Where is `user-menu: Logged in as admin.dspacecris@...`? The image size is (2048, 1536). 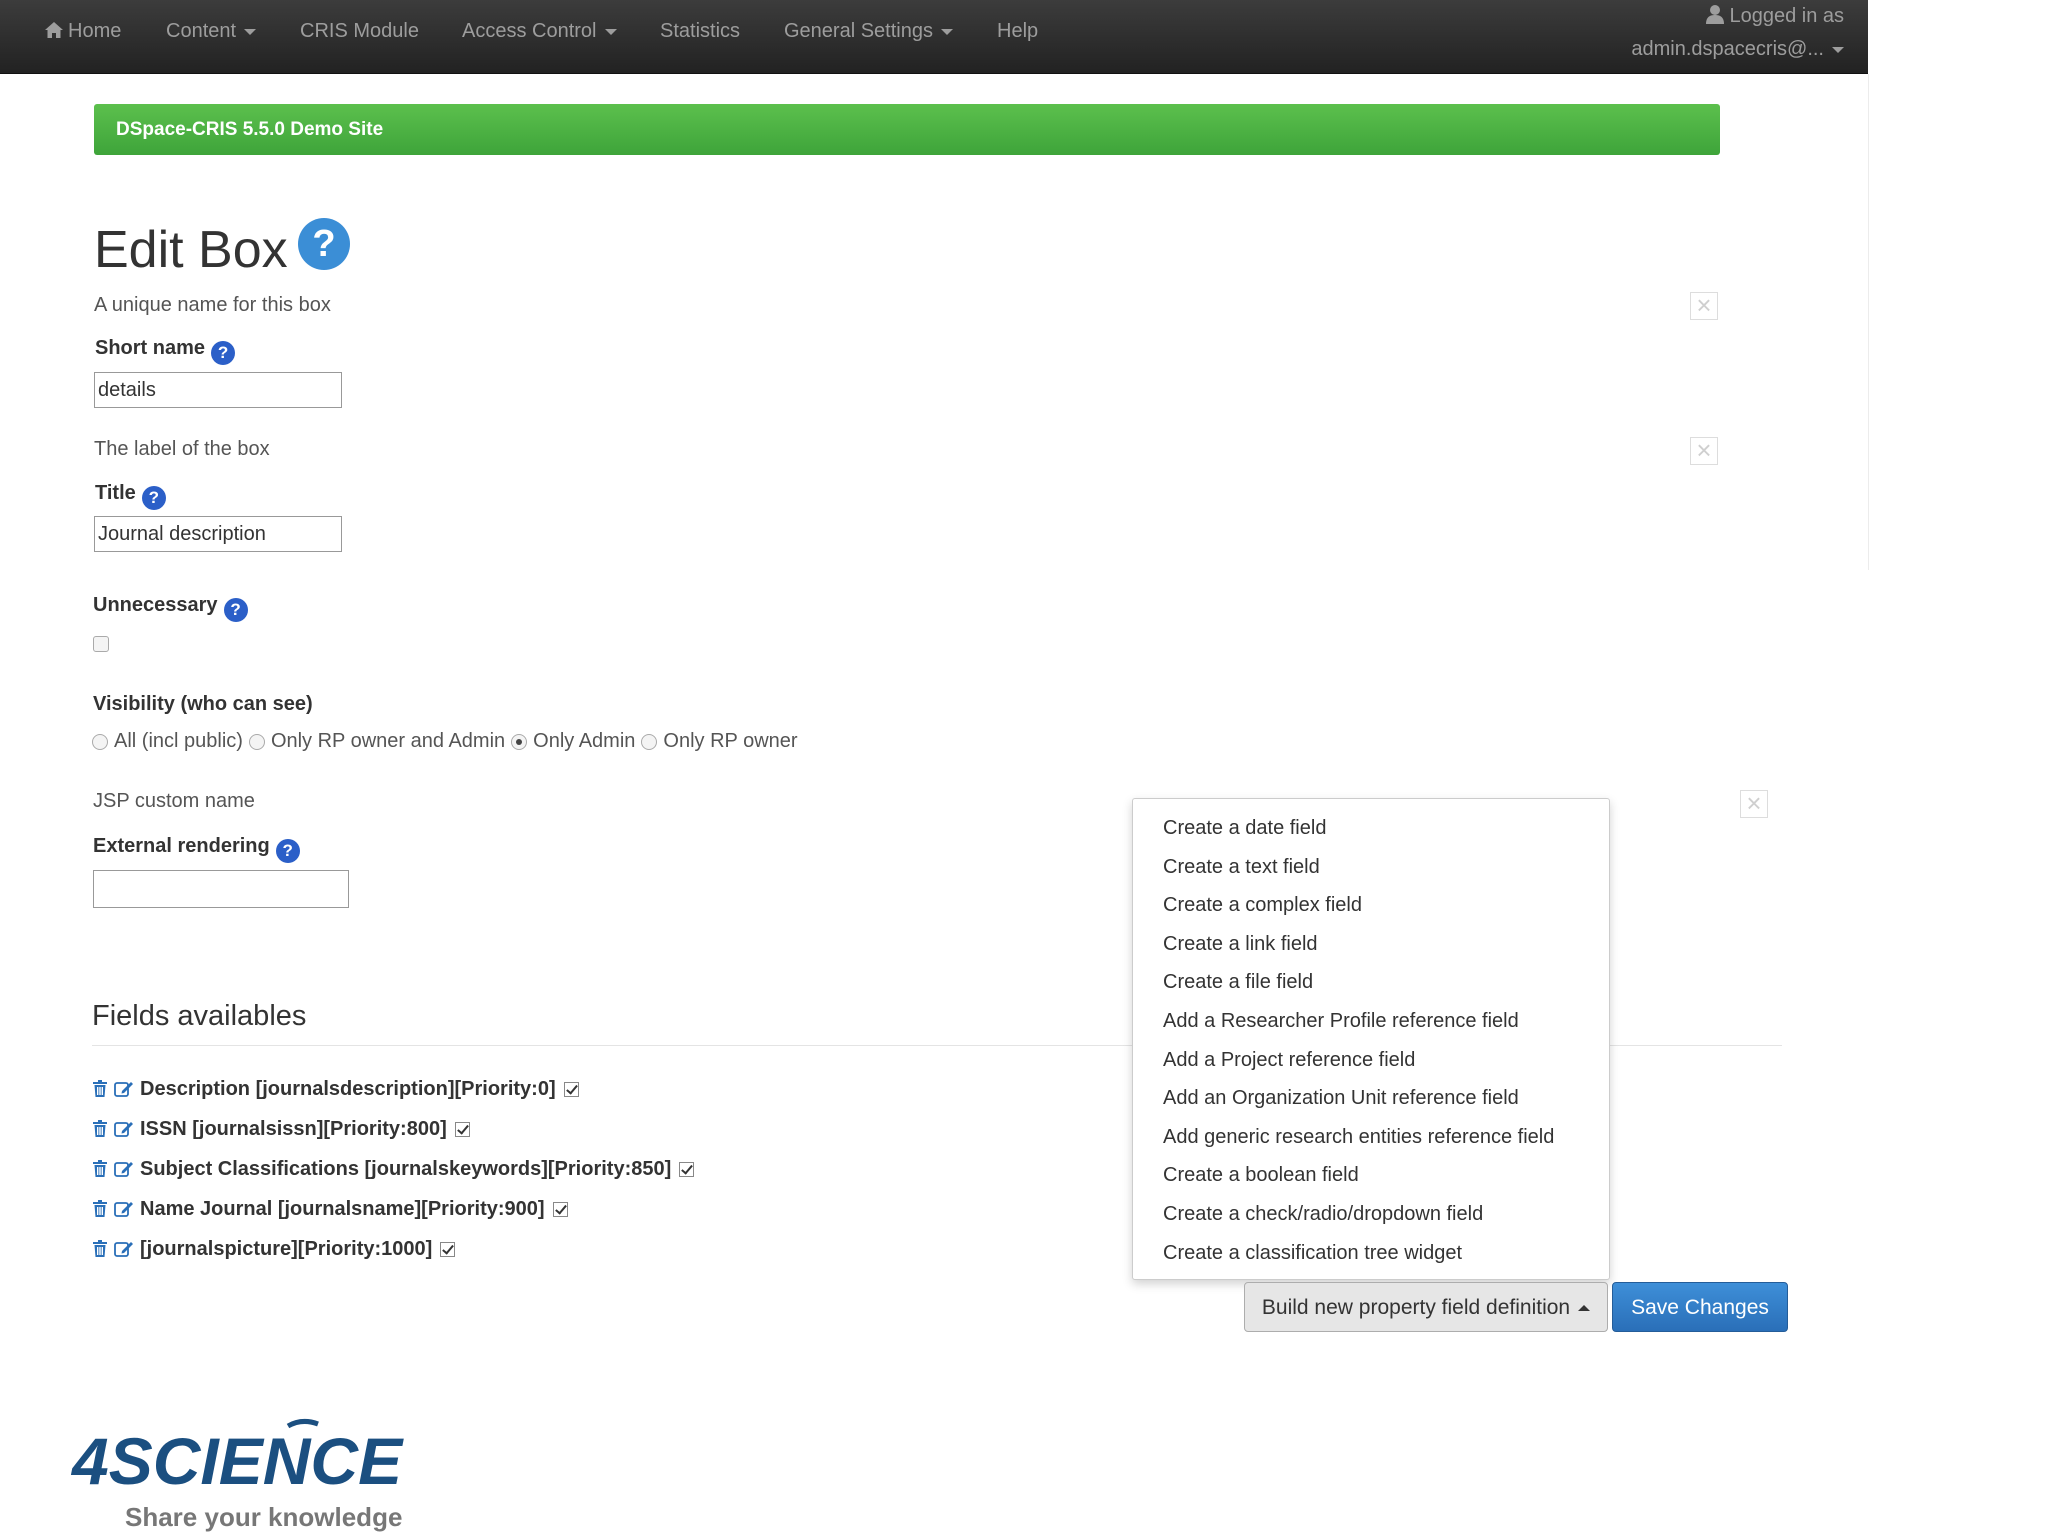 user-menu: Logged in as admin.dspacecris@... is located at coordinates (1737, 35).